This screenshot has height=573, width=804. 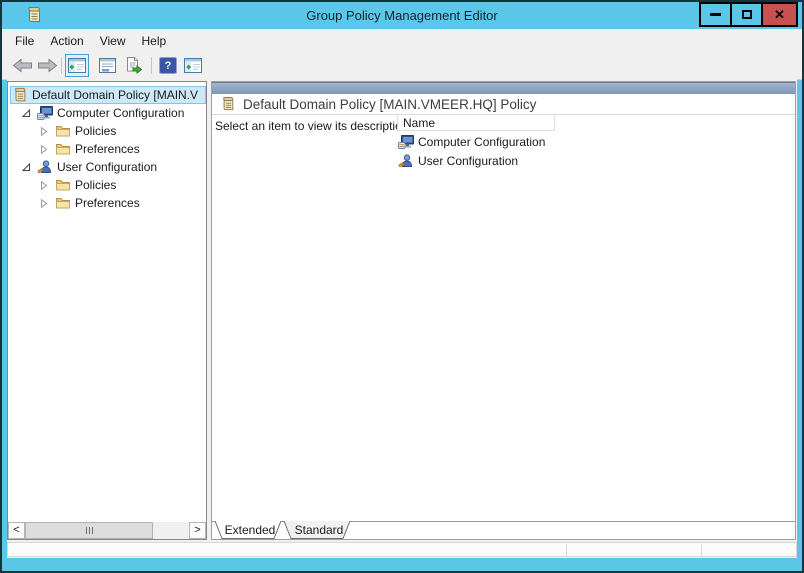 I want to click on close-button: ✕, so click(x=779, y=14).